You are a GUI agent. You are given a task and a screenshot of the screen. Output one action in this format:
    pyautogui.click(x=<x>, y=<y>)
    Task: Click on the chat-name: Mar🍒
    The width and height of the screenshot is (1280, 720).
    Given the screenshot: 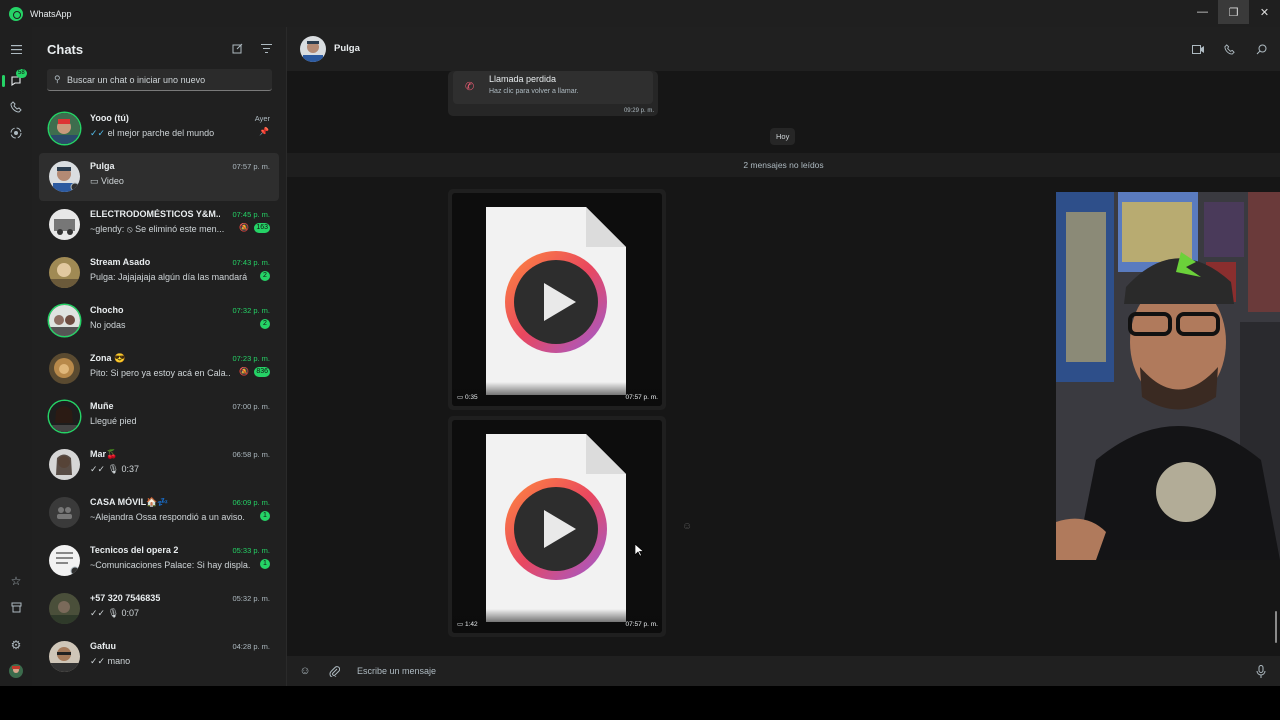 What is the action you would take?
    pyautogui.click(x=104, y=454)
    